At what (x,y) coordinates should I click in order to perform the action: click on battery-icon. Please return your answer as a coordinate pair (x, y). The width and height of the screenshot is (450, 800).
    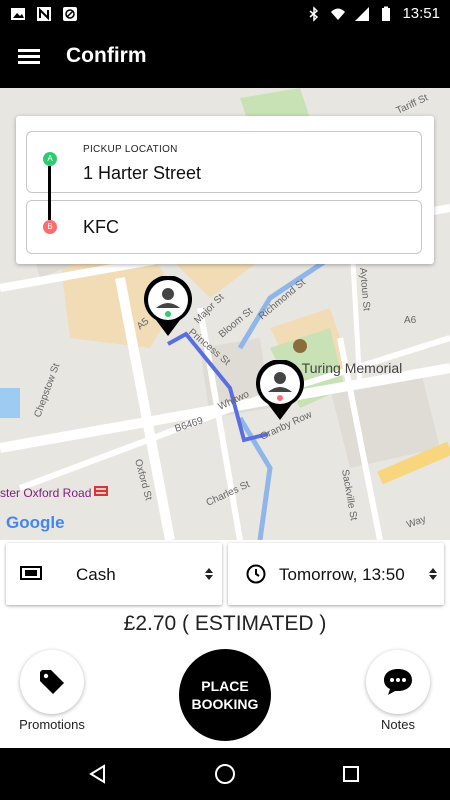
    Looking at the image, I should click on (386, 13).